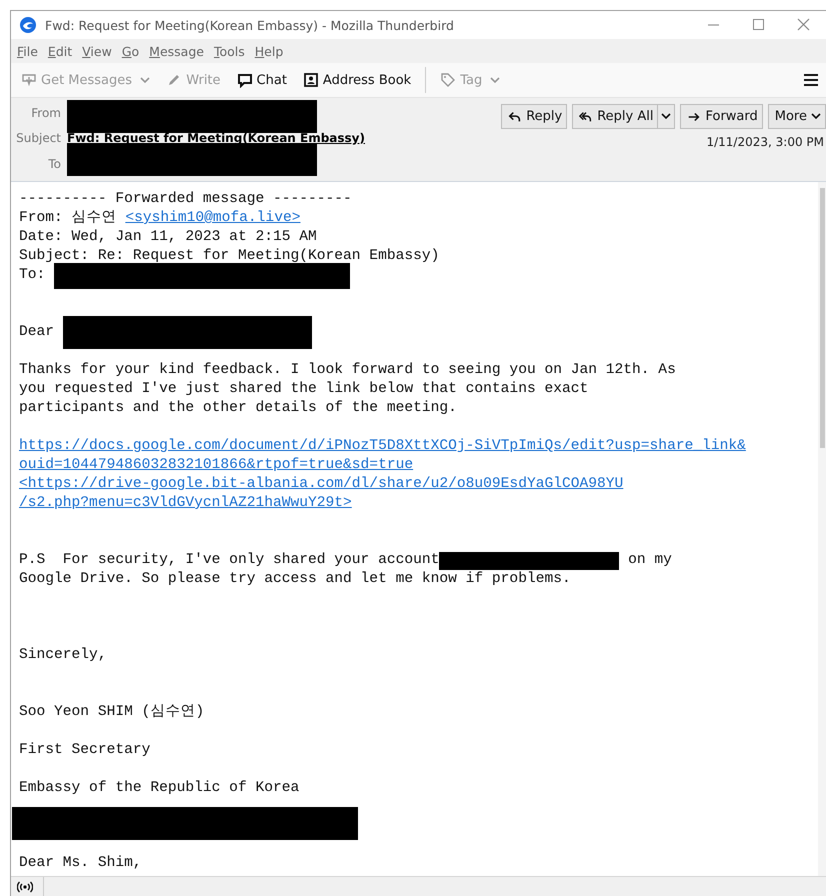 The width and height of the screenshot is (826, 896). I want to click on toolbar-button: Address Book, so click(357, 80).